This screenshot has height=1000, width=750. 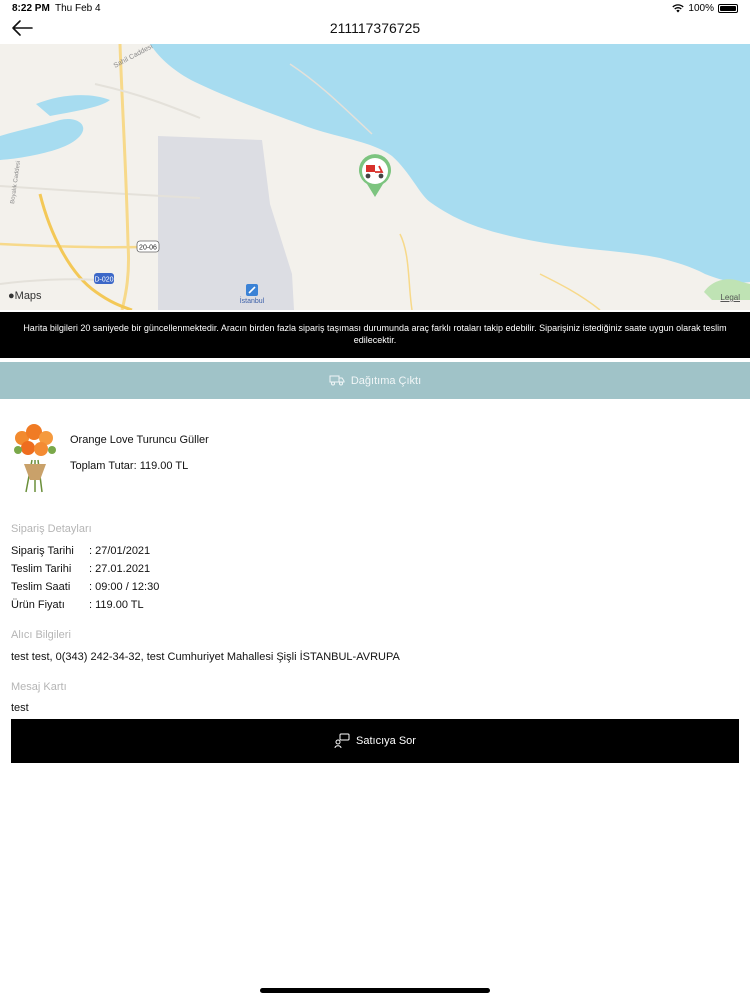 I want to click on maps-brand: ●Maps, so click(x=25, y=296).